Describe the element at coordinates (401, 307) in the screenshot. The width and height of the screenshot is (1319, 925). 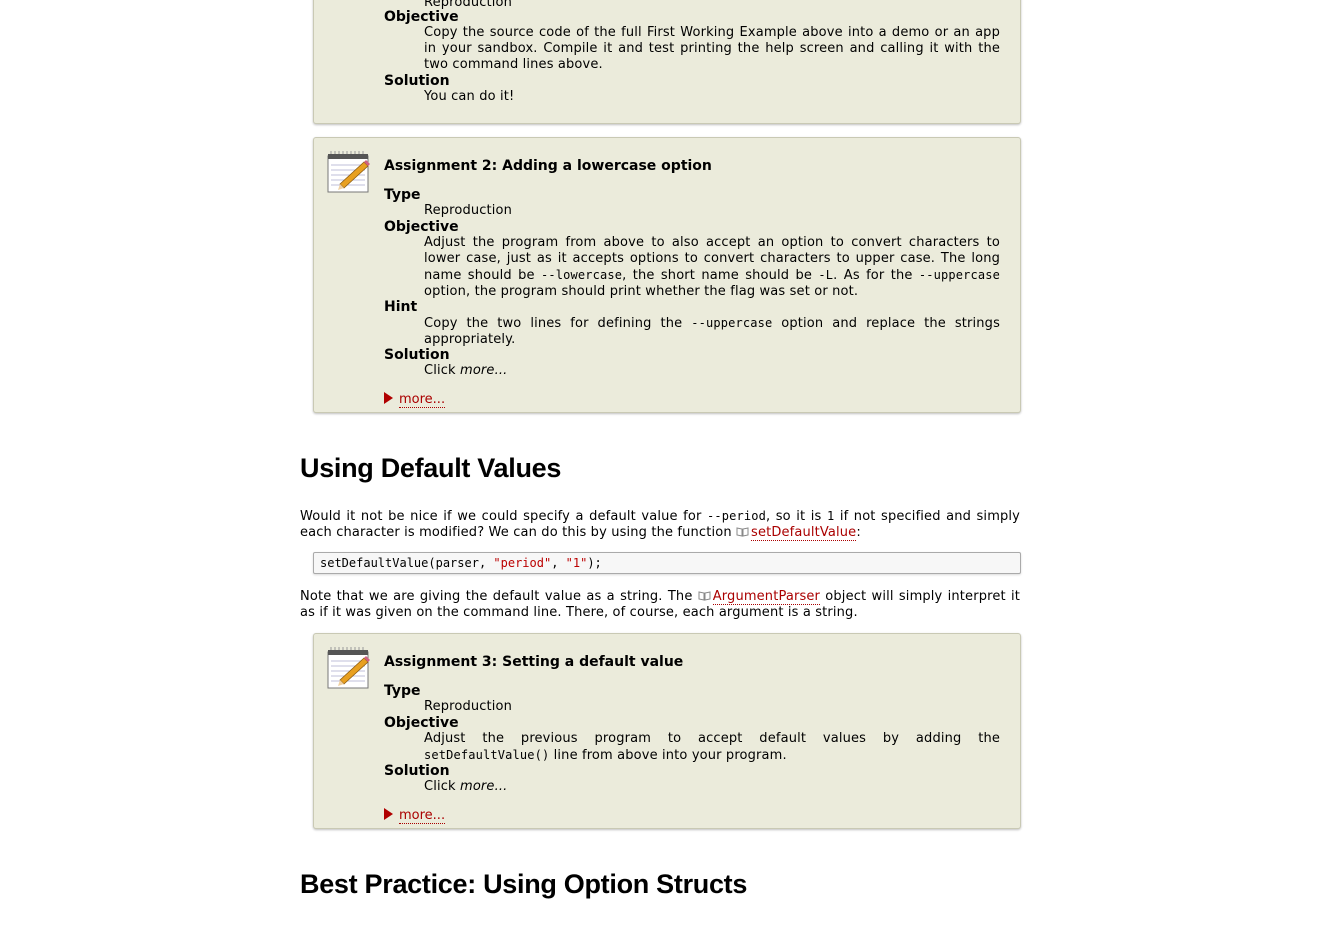
I see `hint-term: Hint` at that location.